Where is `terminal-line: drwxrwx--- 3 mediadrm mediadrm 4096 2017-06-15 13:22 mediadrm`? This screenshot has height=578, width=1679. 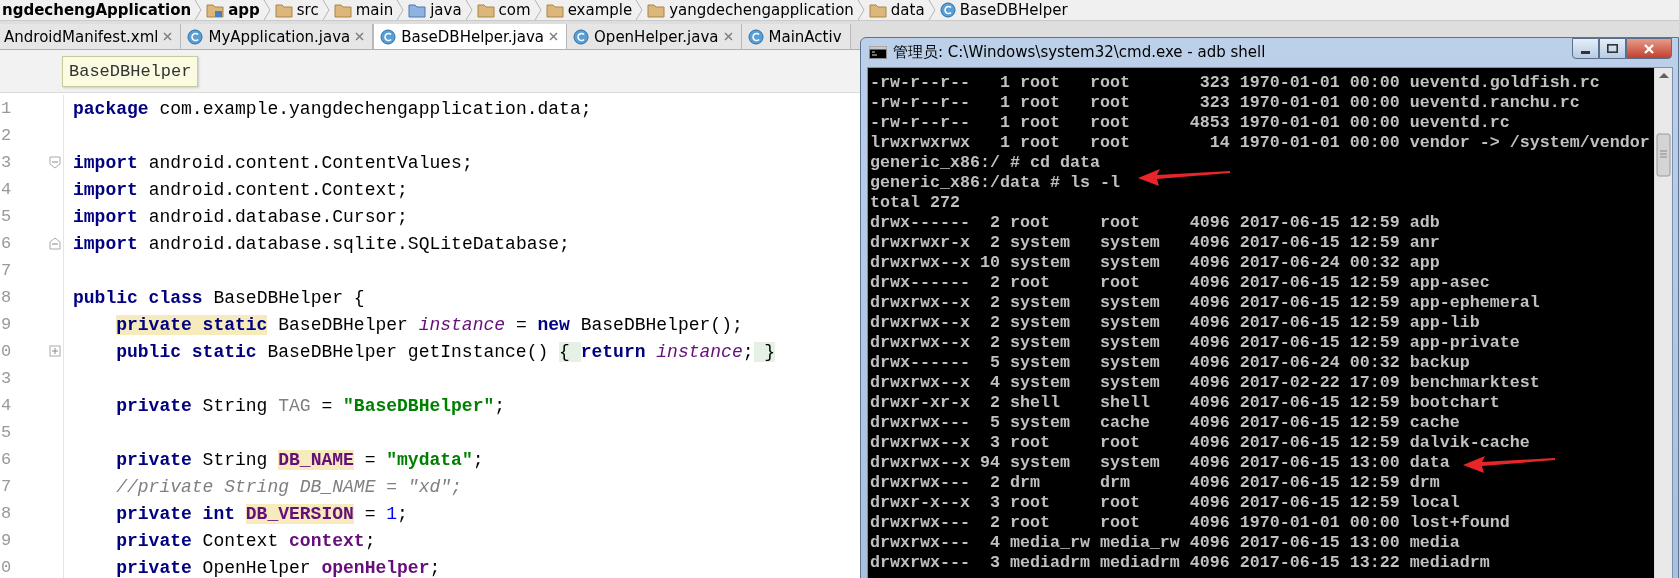
terminal-line: drwxrwx--- 3 mediadrm mediadrm 4096 2017-06-15 13:22 mediadrm is located at coordinates (1180, 563).